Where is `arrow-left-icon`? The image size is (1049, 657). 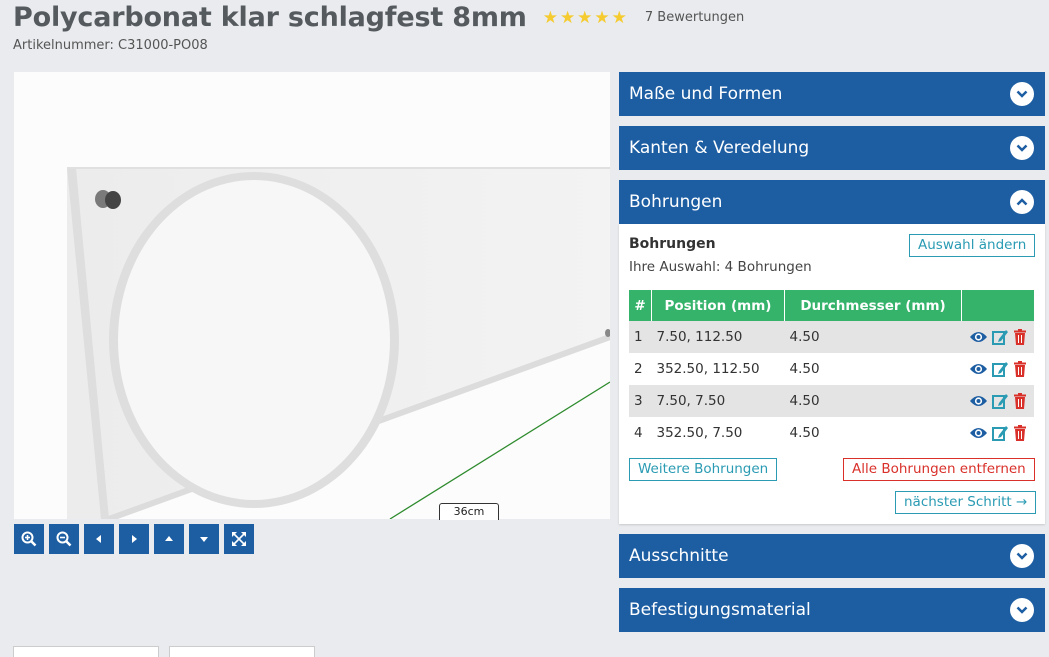 arrow-left-icon is located at coordinates (98, 539).